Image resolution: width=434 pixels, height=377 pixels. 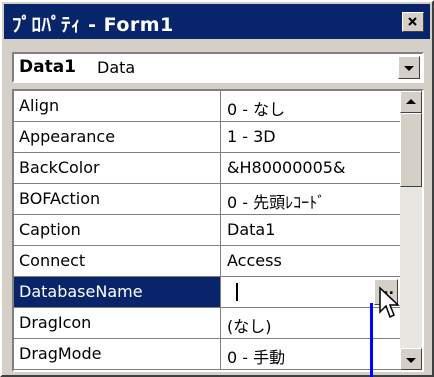 What do you see at coordinates (411, 230) in the screenshot?
I see `vertical-scrollbar` at bounding box center [411, 230].